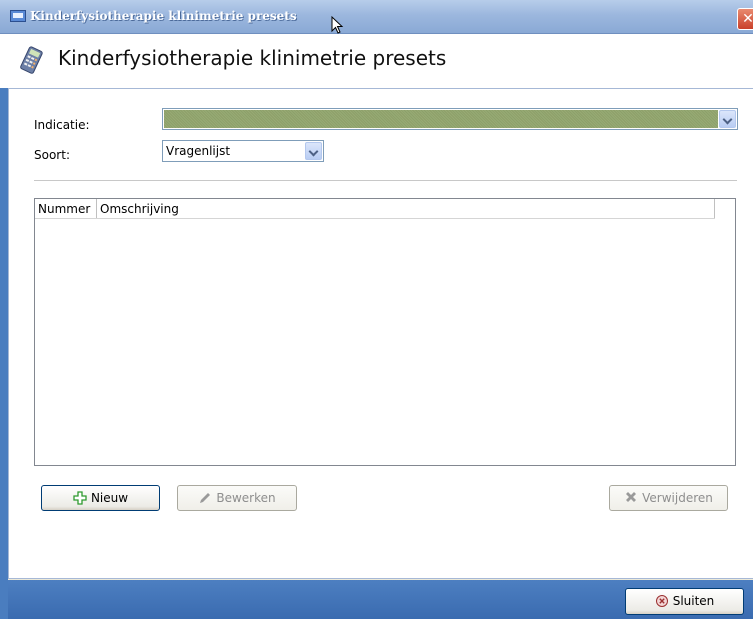 Image resolution: width=753 pixels, height=619 pixels. What do you see at coordinates (246, 498) in the screenshot?
I see `bewerken-label: Bewerken` at bounding box center [246, 498].